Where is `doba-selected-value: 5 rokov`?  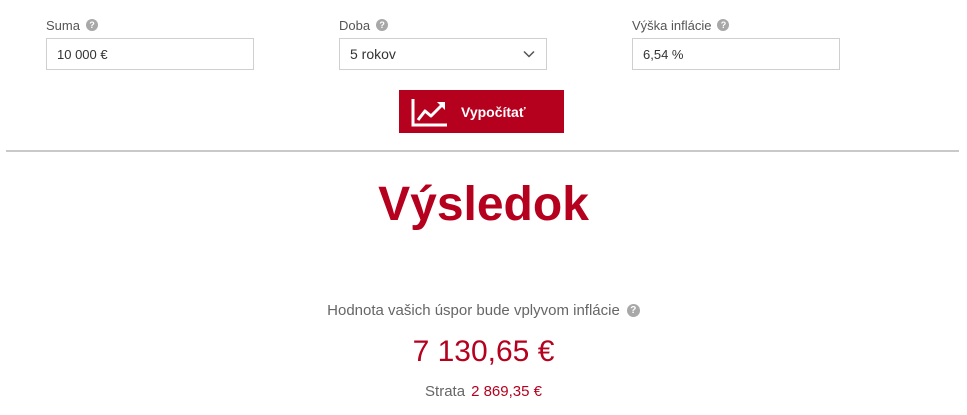 doba-selected-value: 5 rokov is located at coordinates (373, 54).